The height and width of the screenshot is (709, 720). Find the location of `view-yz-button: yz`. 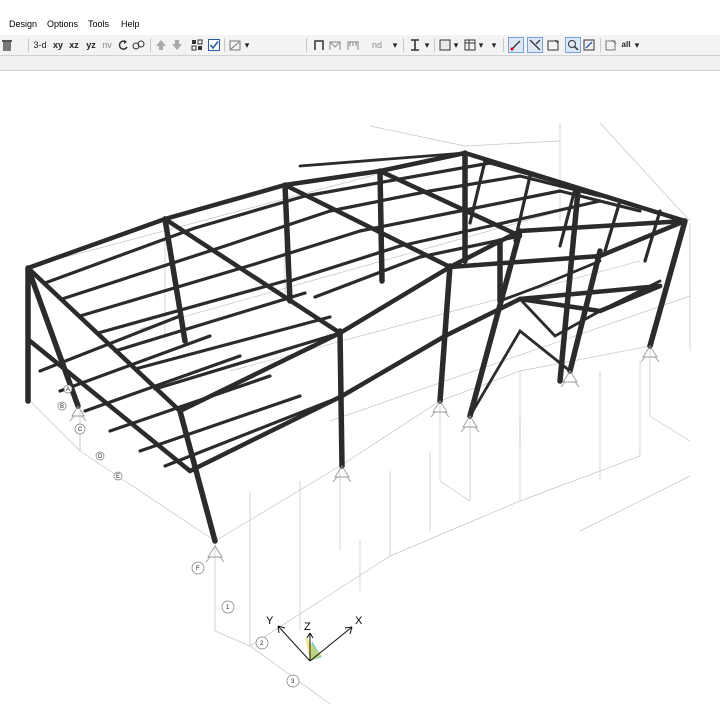

view-yz-button: yz is located at coordinates (91, 45).